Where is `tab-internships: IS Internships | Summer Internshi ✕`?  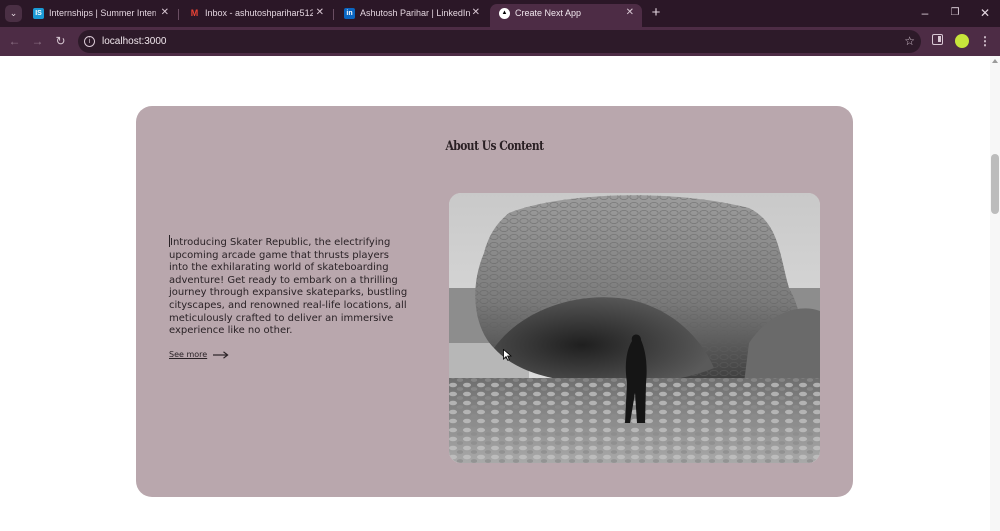
tab-internships: IS Internships | Summer Internshi ✕ is located at coordinates (100, 15).